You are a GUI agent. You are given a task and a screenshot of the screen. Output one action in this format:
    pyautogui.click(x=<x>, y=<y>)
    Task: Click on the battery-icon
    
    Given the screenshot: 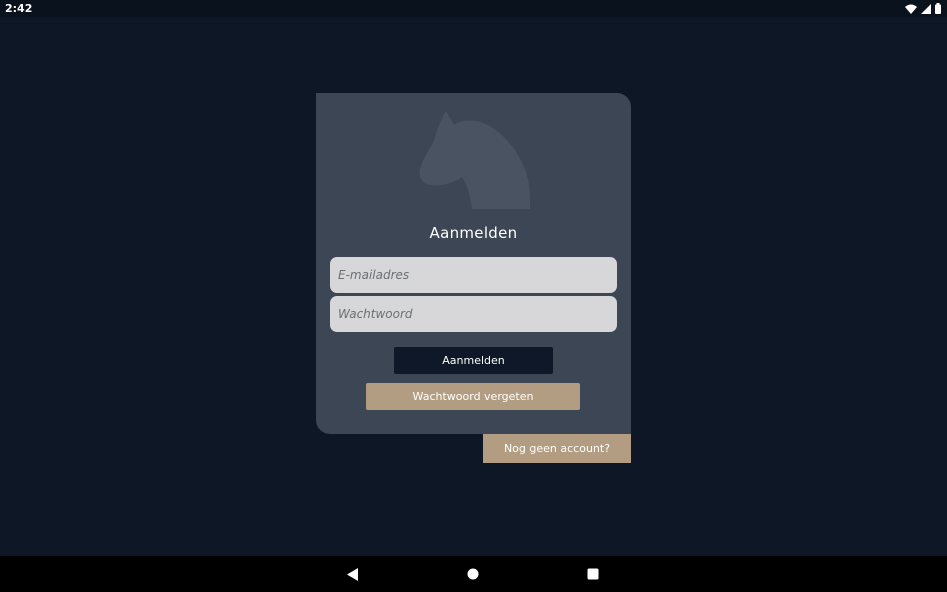 What is the action you would take?
    pyautogui.click(x=938, y=8)
    